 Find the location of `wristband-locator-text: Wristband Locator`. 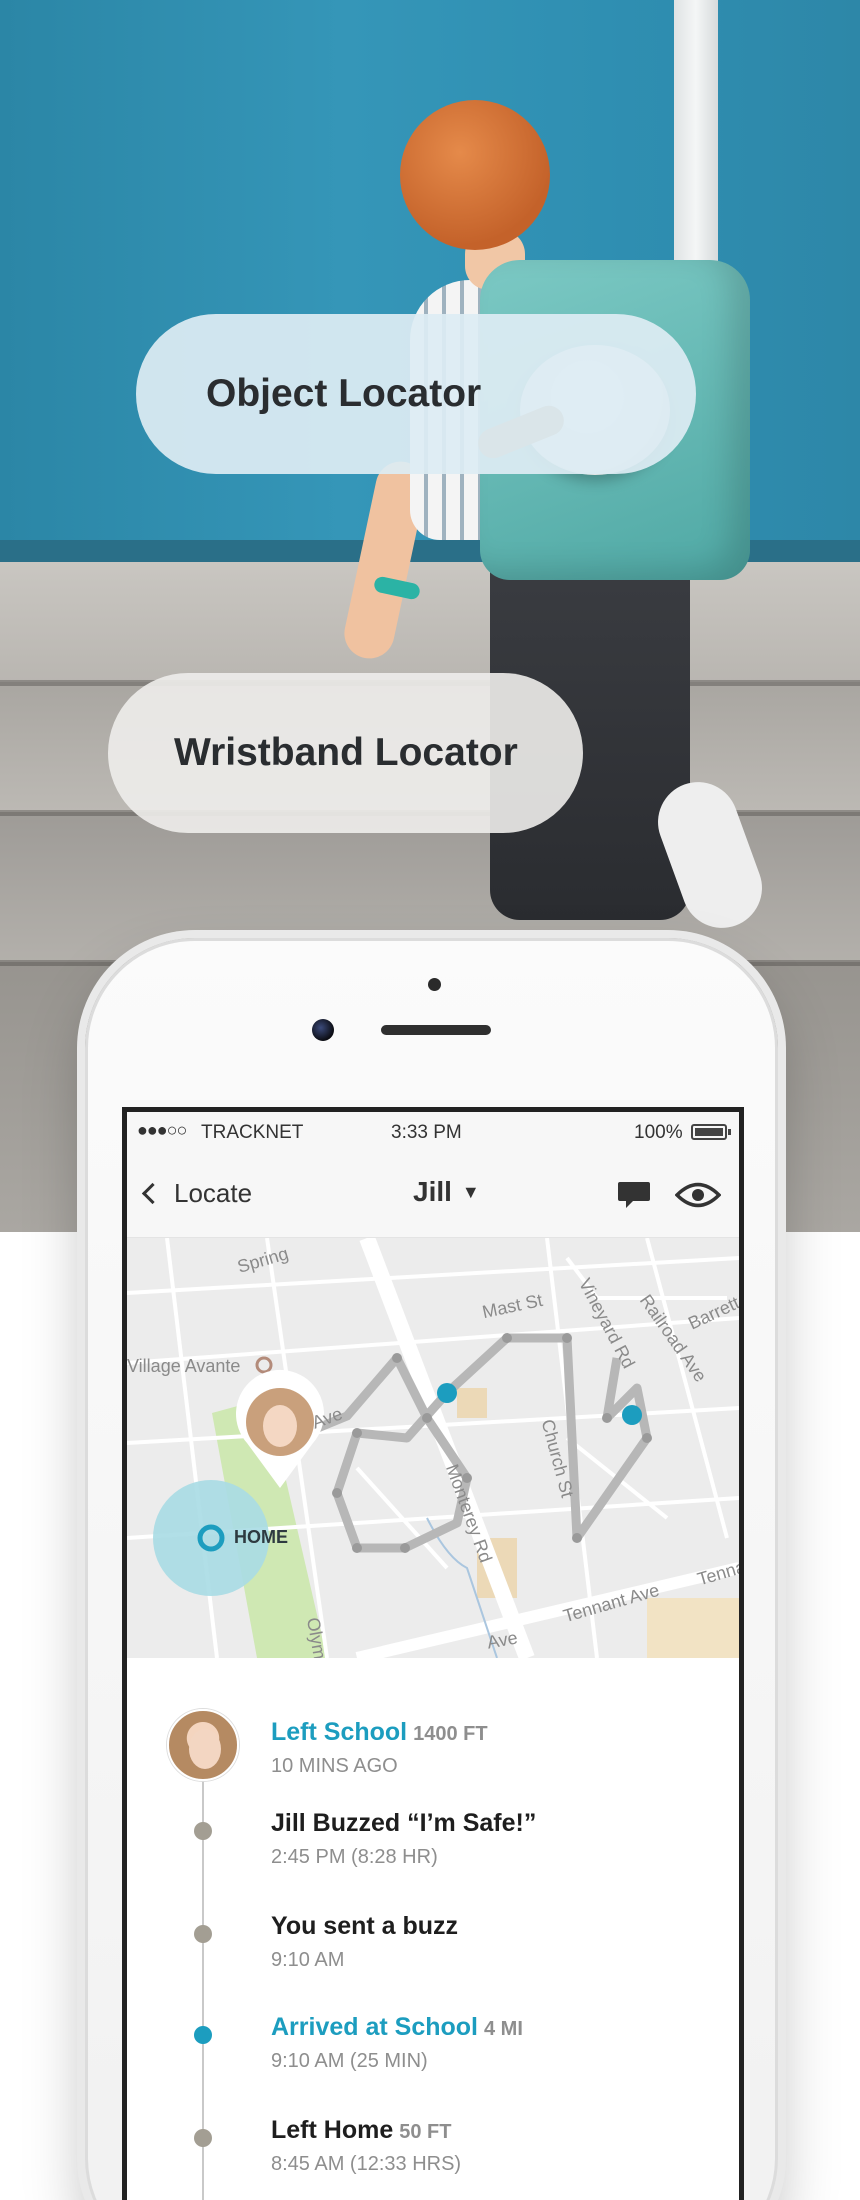

wristband-locator-text: Wristband Locator is located at coordinates (346, 752).